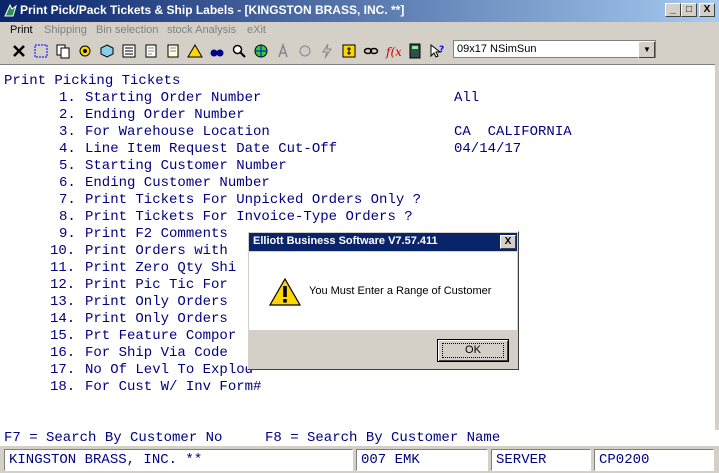 The height and width of the screenshot is (473, 719). I want to click on svg-text: f(x), so click(393, 52).